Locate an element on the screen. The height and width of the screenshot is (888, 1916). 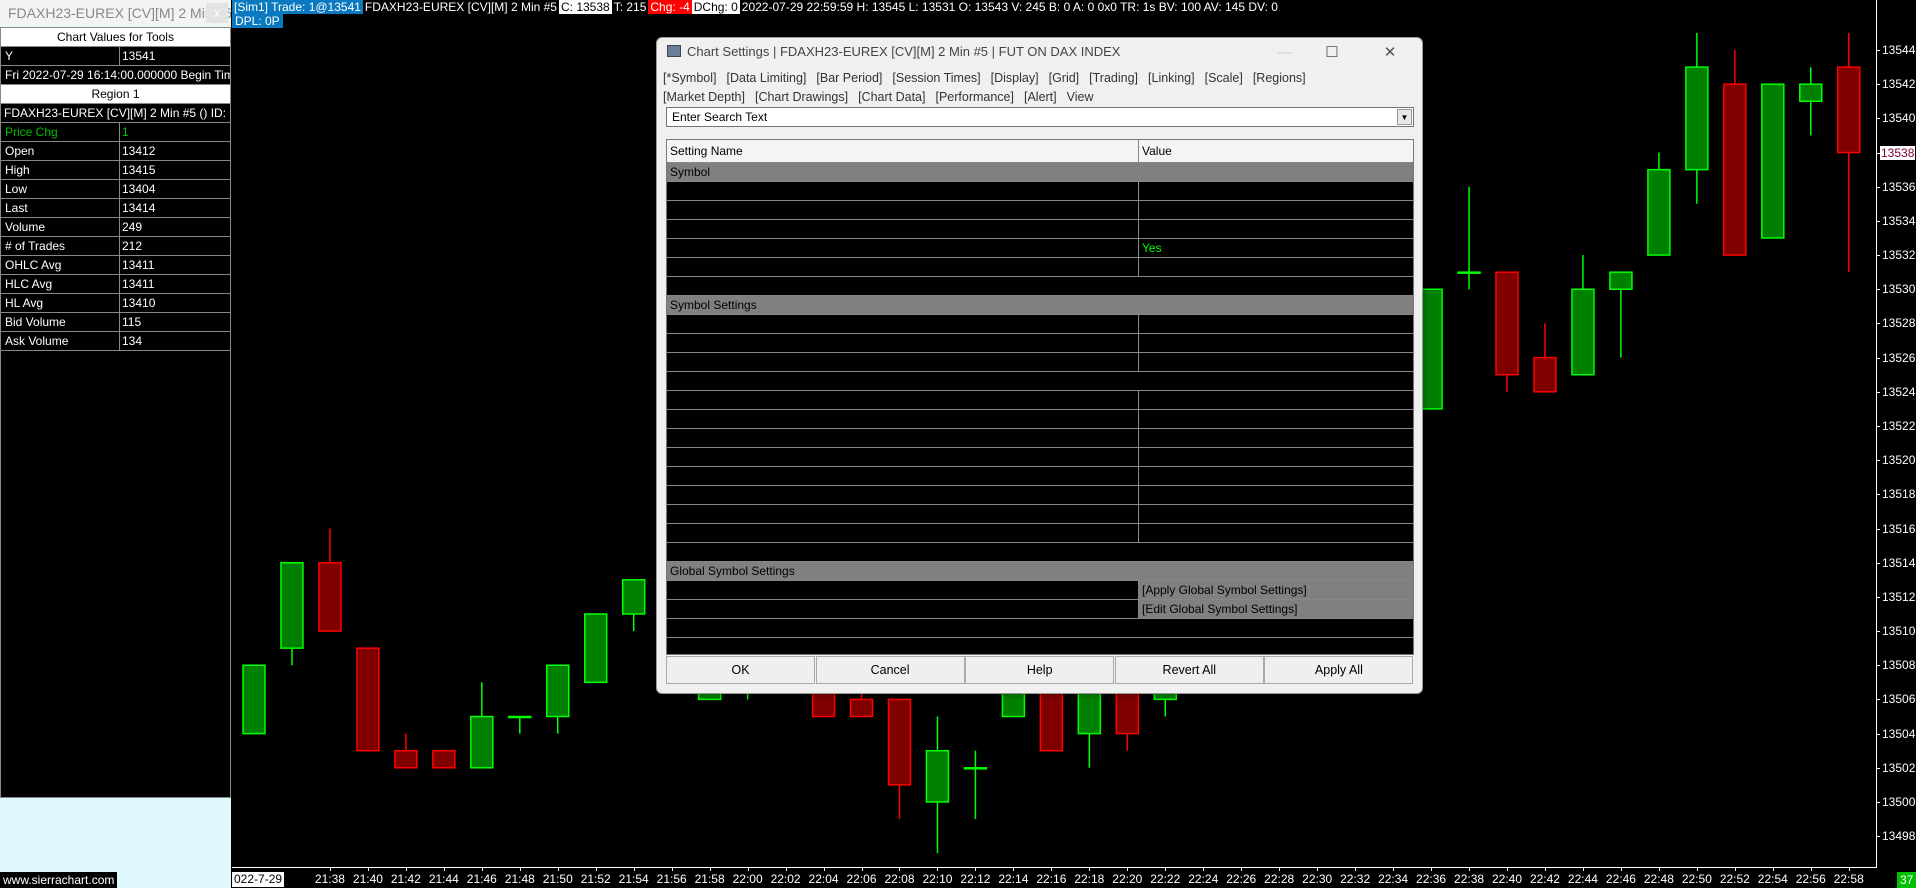
time-label: 22:00 is located at coordinates (747, 879).